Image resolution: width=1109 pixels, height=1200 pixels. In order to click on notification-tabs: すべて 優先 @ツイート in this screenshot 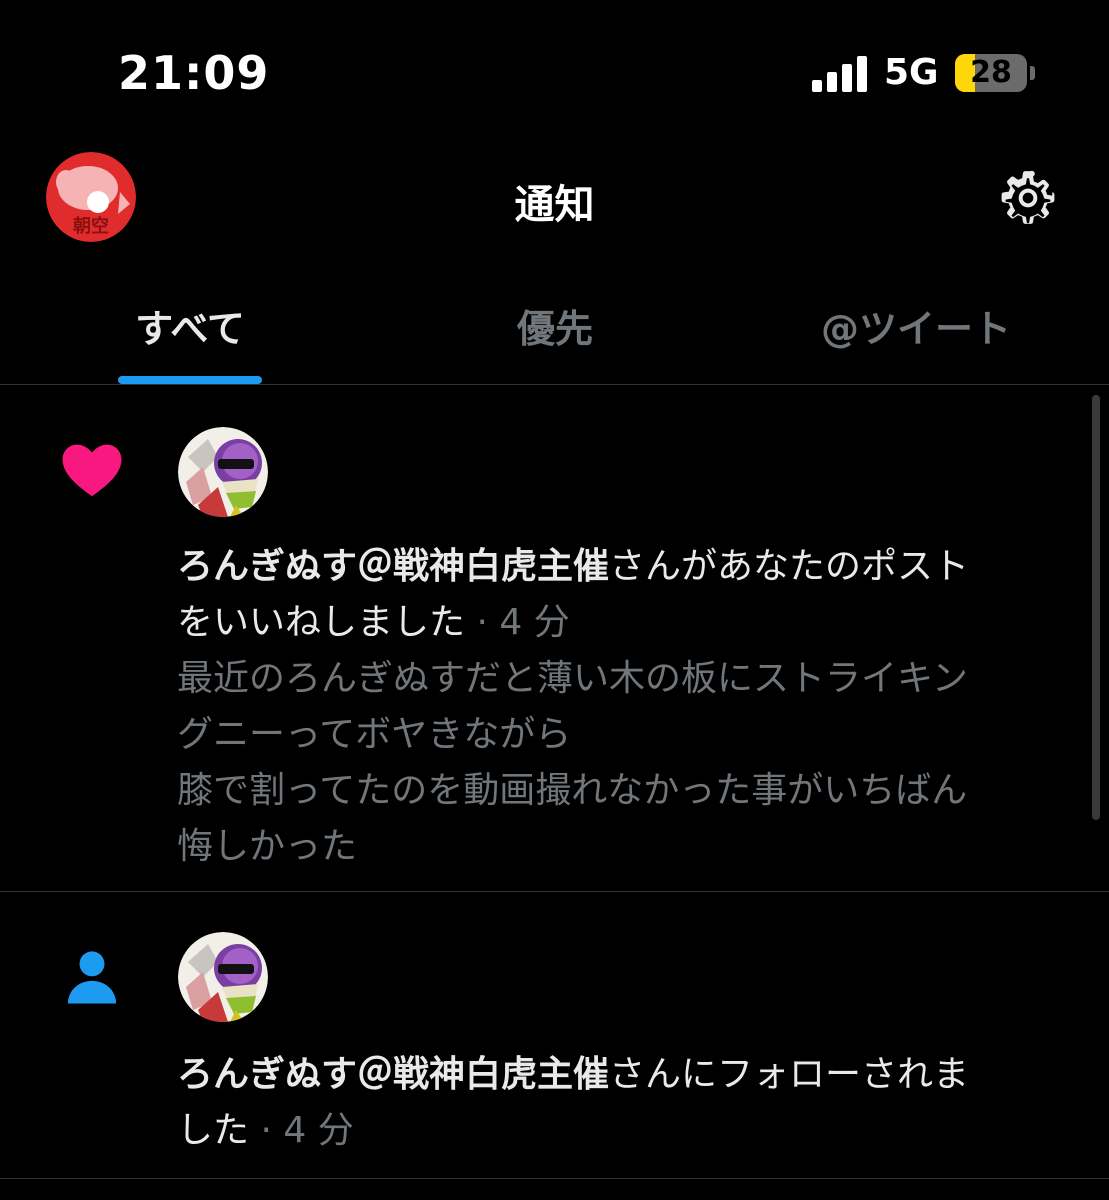, I will do `click(554, 327)`.